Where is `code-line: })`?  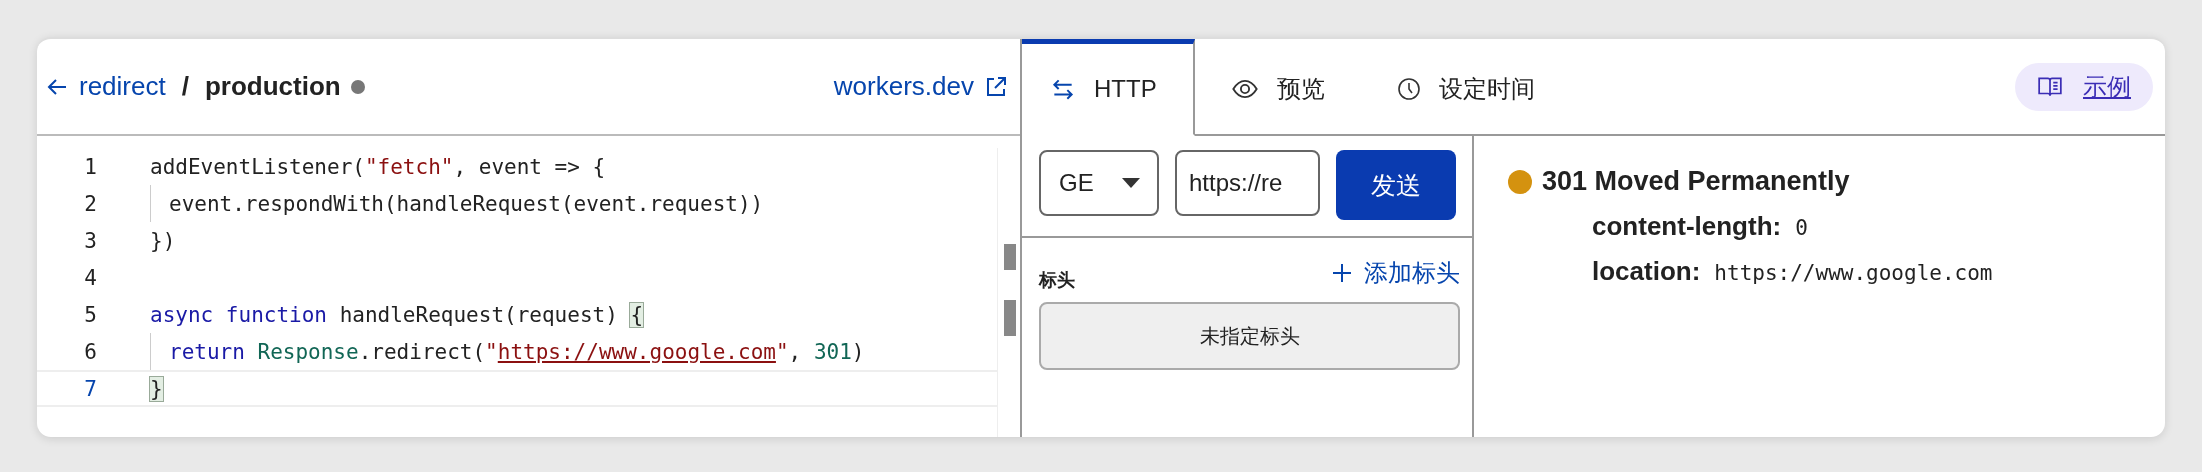 code-line: }) is located at coordinates (163, 240).